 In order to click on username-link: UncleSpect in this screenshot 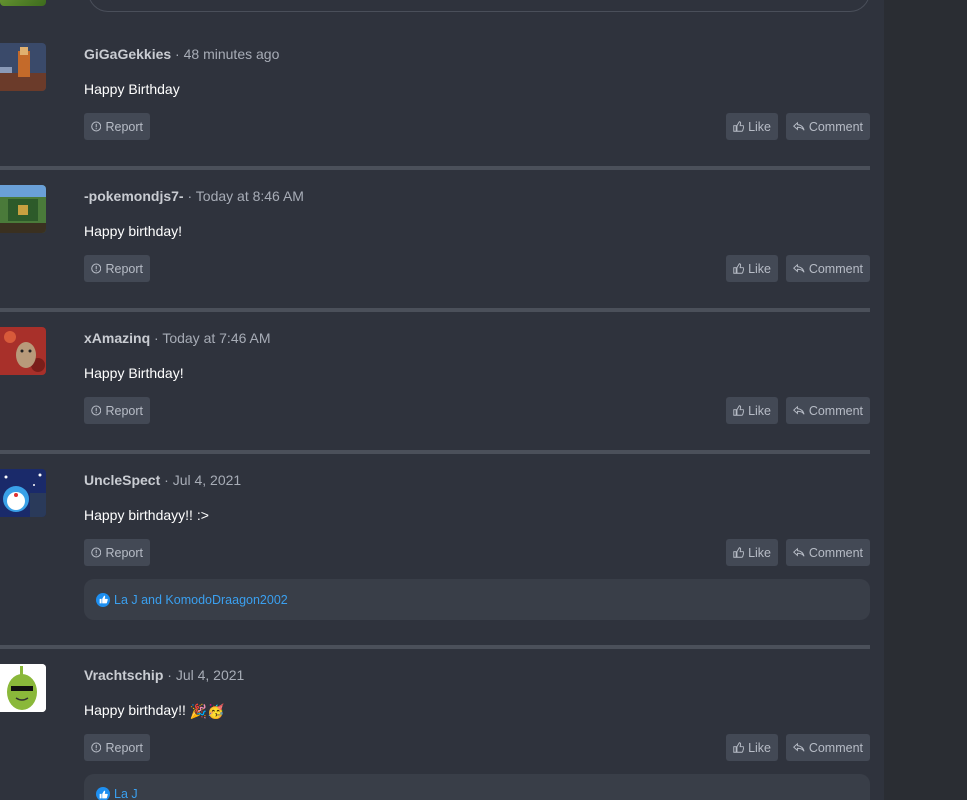, I will do `click(122, 480)`.